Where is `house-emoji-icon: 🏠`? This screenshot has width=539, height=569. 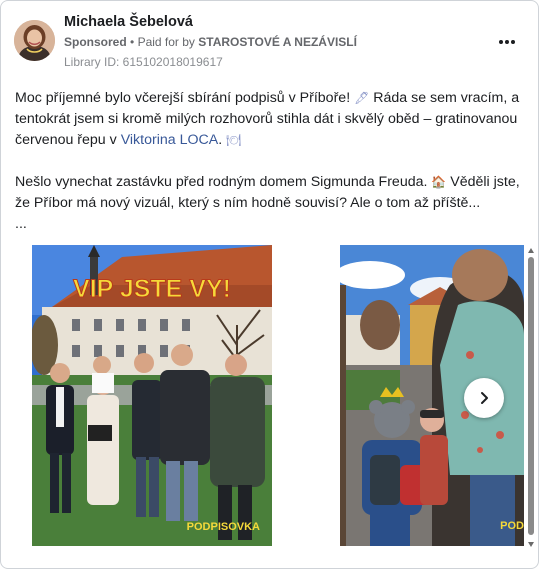
house-emoji-icon: 🏠 is located at coordinates (439, 182).